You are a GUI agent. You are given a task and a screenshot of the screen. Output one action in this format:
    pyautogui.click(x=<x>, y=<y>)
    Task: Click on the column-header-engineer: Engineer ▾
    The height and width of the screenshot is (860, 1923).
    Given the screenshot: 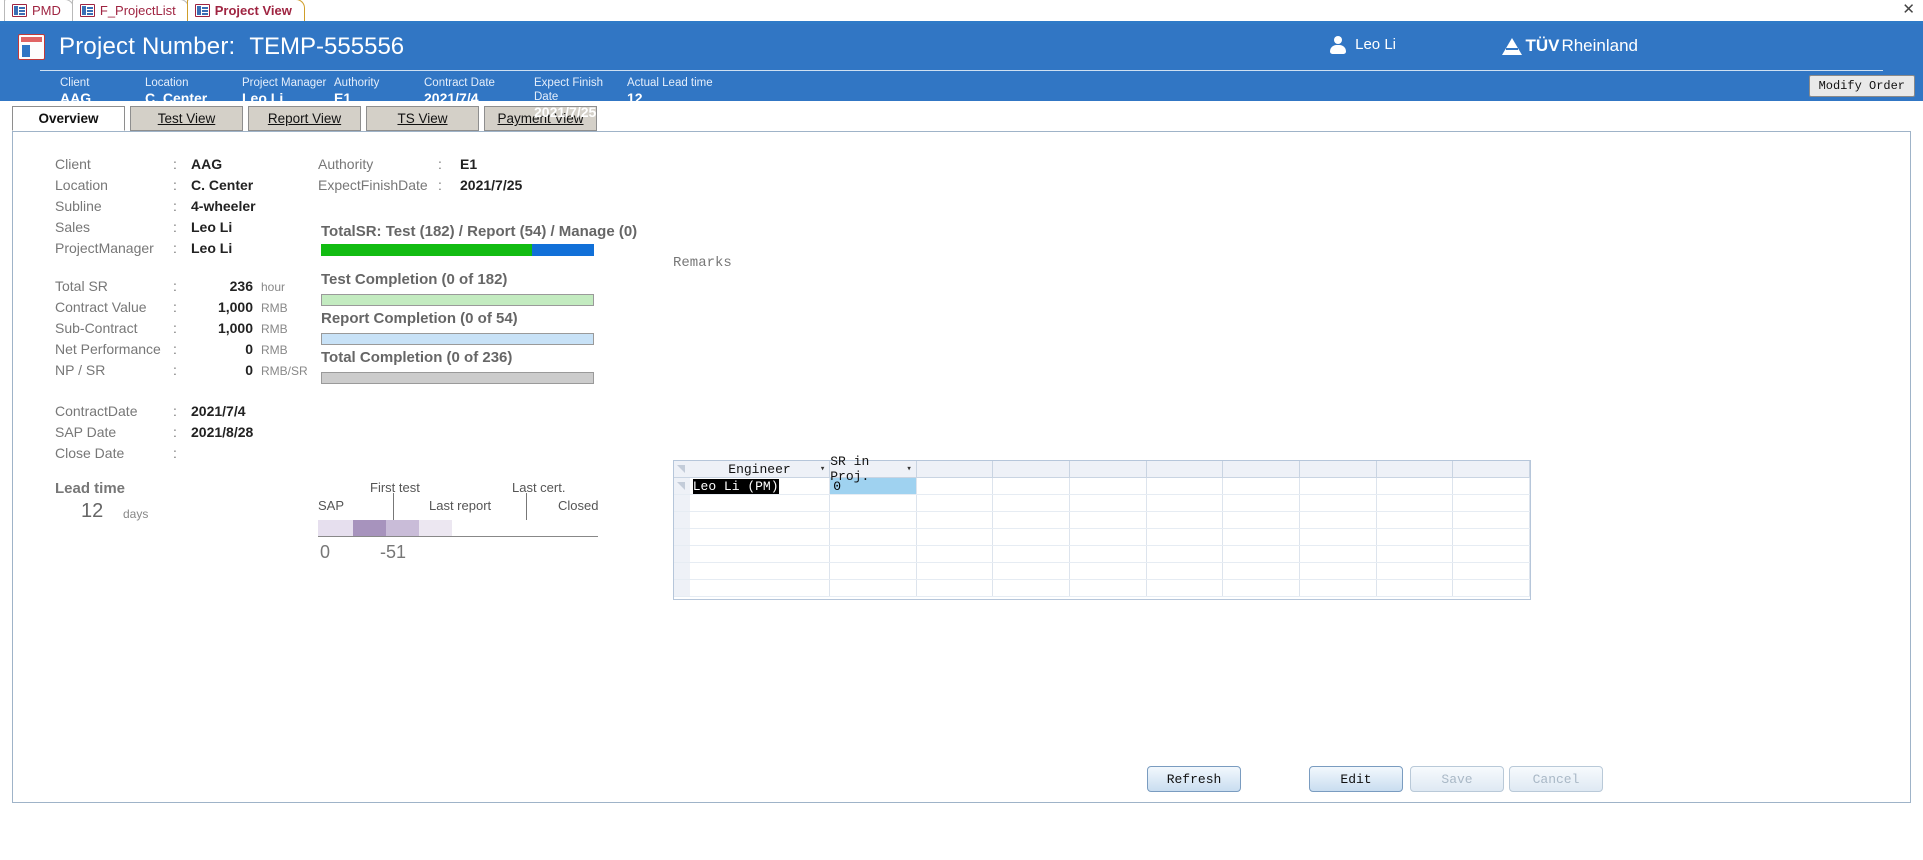 What is the action you would take?
    pyautogui.click(x=760, y=469)
    